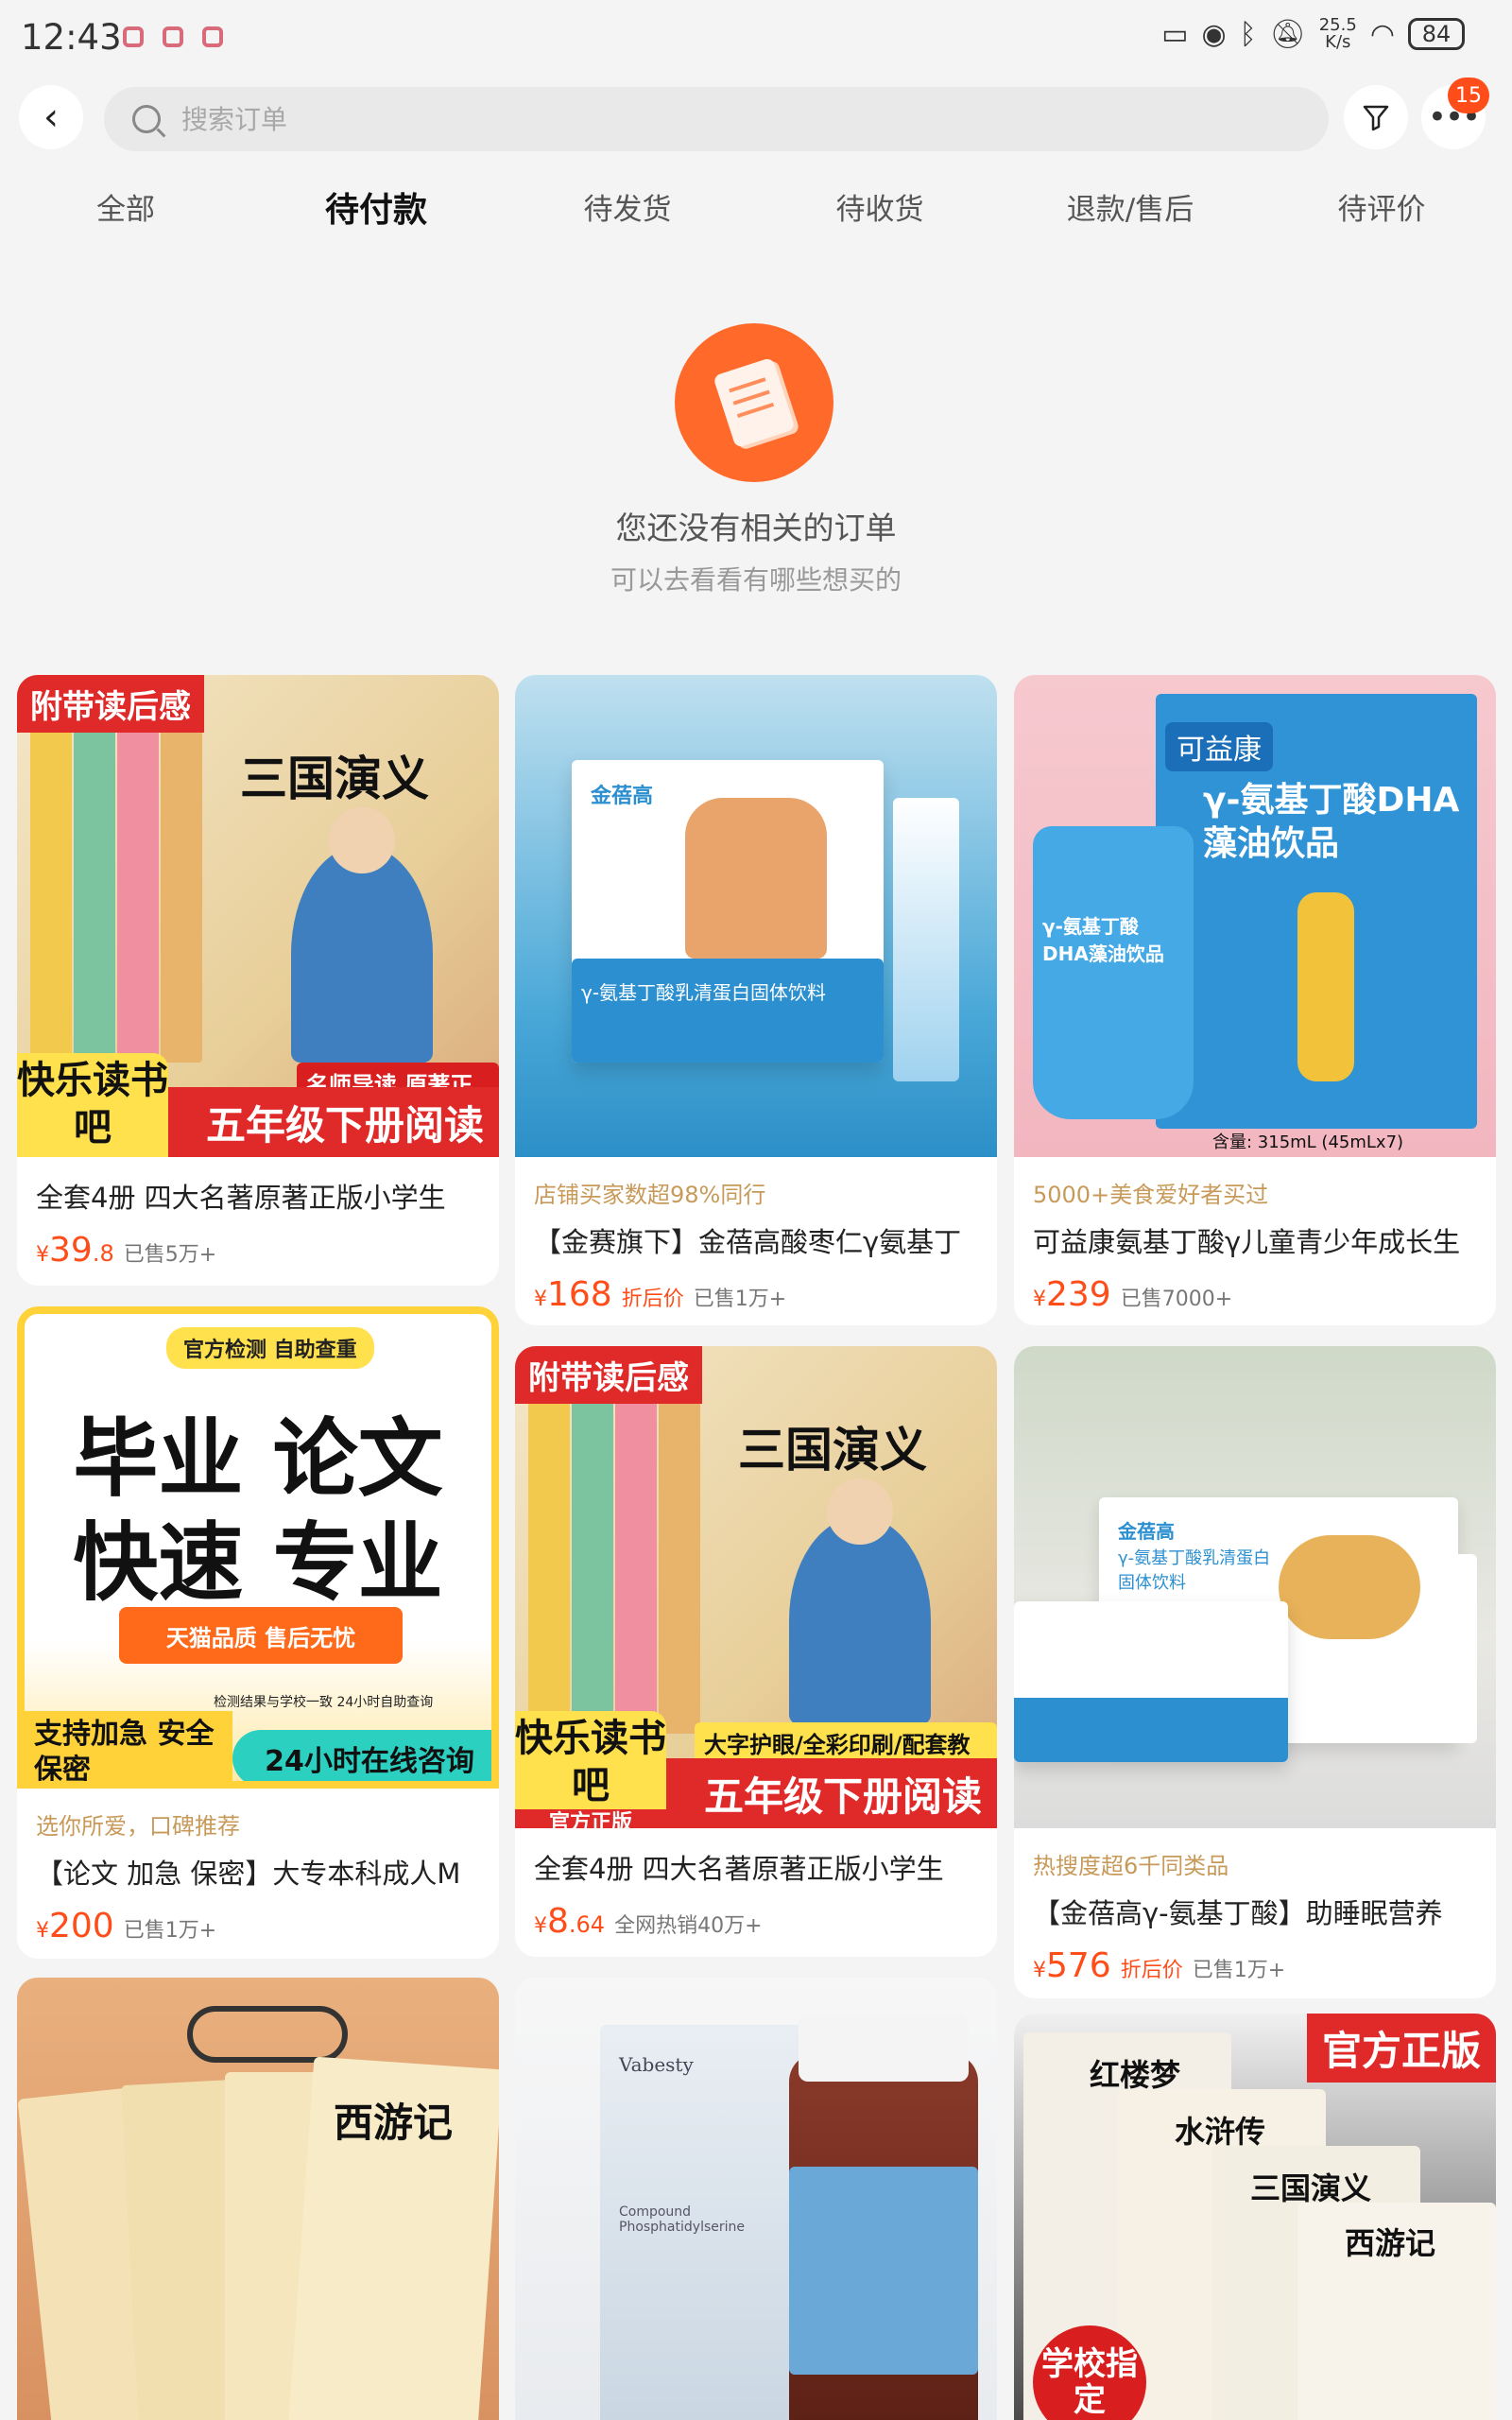 The height and width of the screenshot is (2420, 1512). What do you see at coordinates (1131, 1866) in the screenshot?
I see `product-tagline: 热搜度超6千同类品` at bounding box center [1131, 1866].